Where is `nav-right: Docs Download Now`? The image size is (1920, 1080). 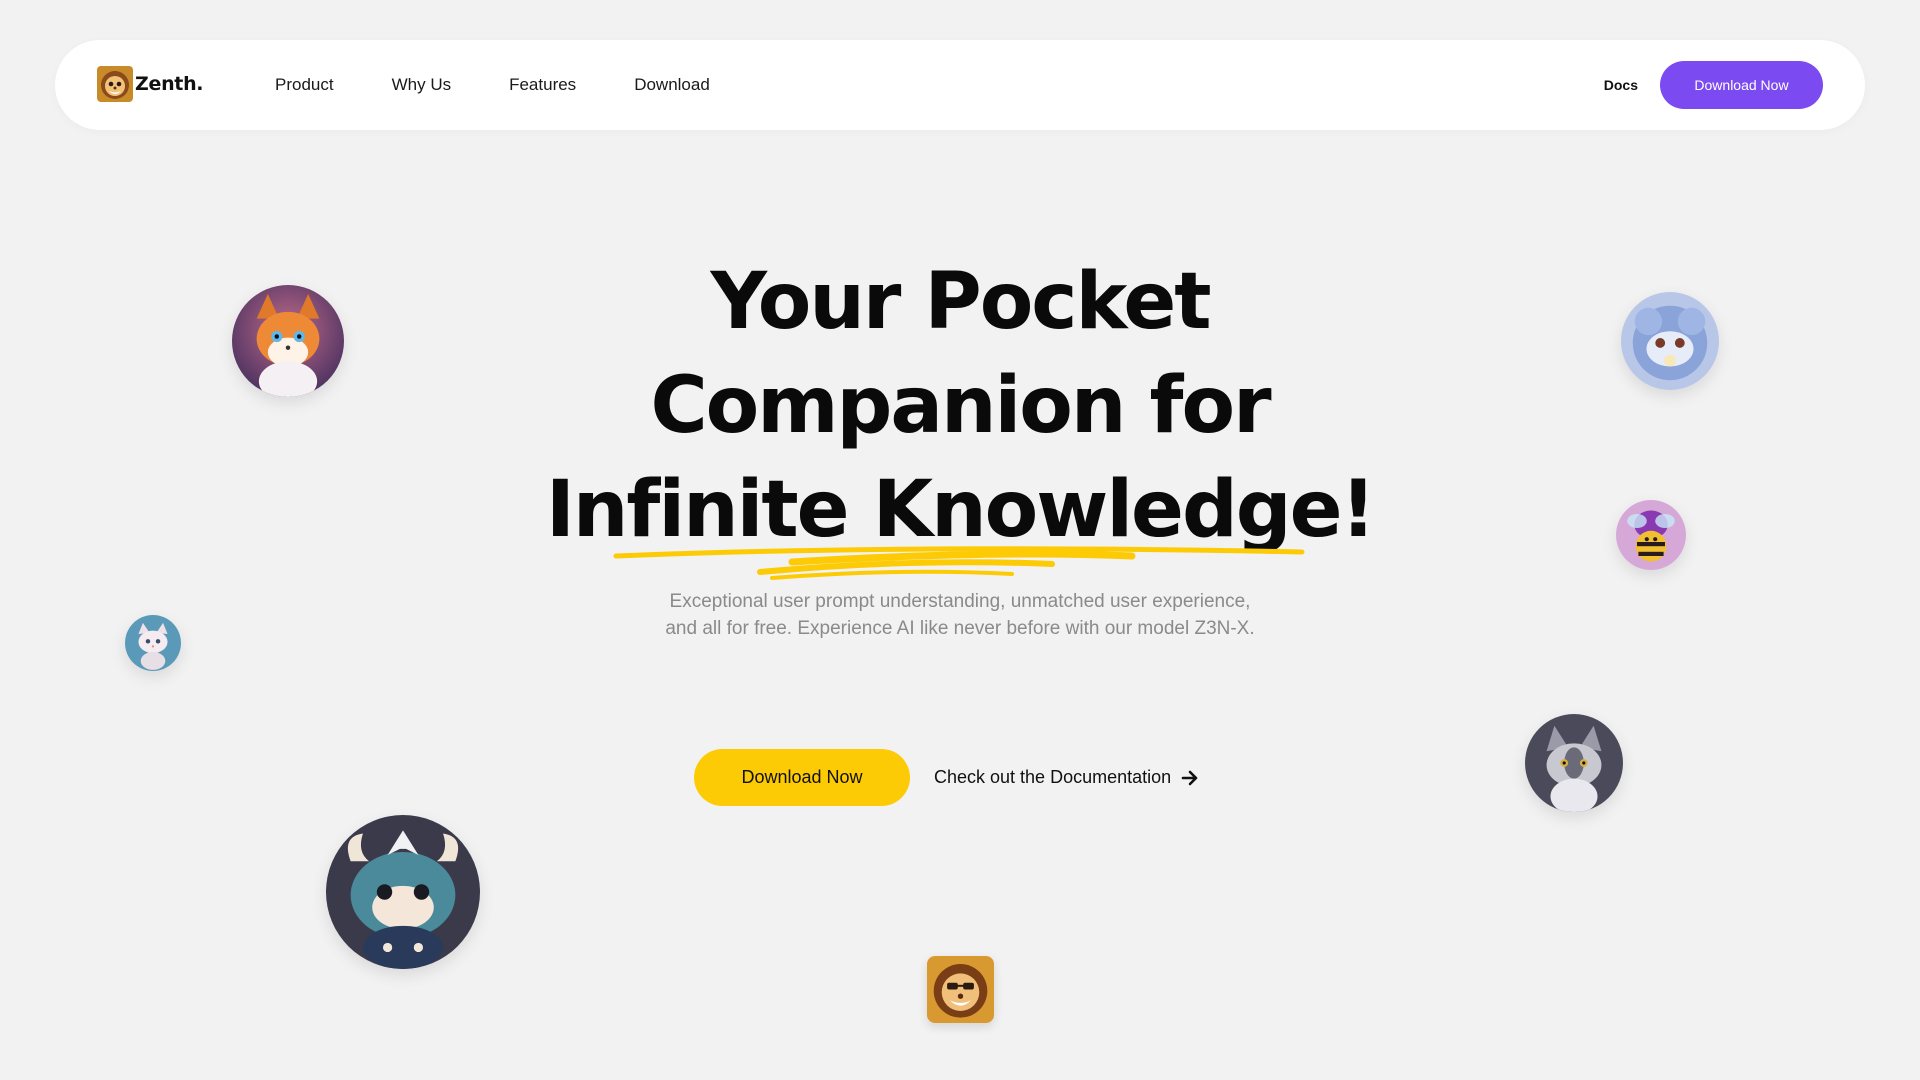
nav-right: Docs Download Now is located at coordinates (1713, 85).